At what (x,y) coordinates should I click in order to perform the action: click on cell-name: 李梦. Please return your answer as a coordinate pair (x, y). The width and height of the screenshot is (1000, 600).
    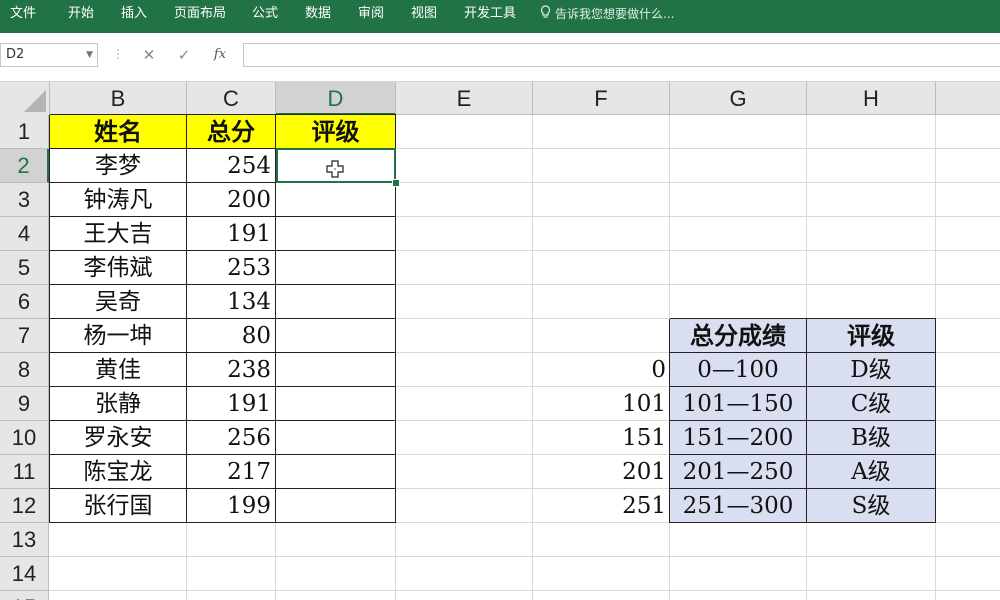
    Looking at the image, I should click on (118, 166).